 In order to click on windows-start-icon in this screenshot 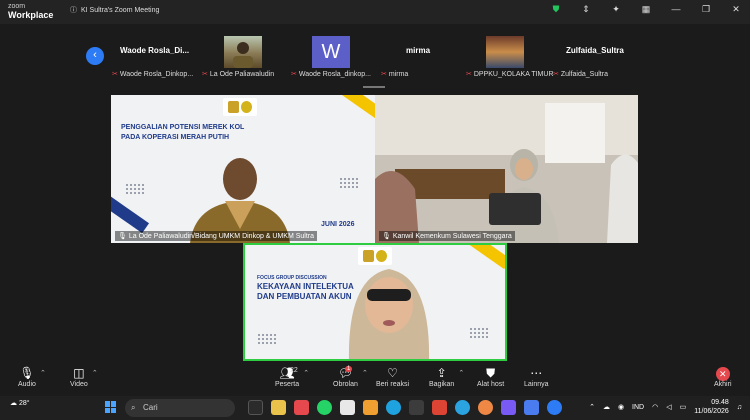, I will do `click(111, 407)`.